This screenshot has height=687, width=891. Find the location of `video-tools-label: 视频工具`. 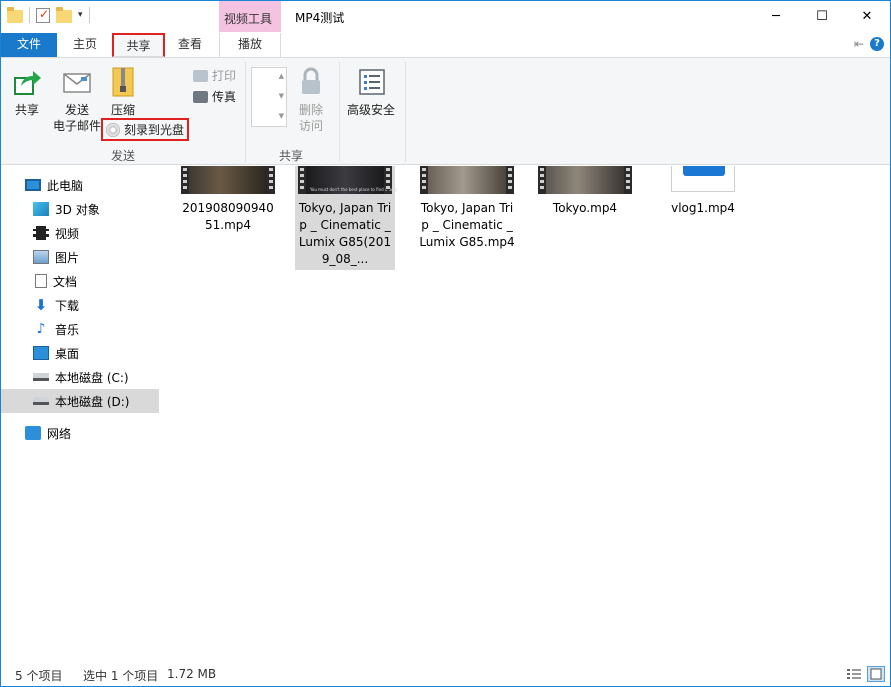

video-tools-label: 视频工具 is located at coordinates (248, 19).